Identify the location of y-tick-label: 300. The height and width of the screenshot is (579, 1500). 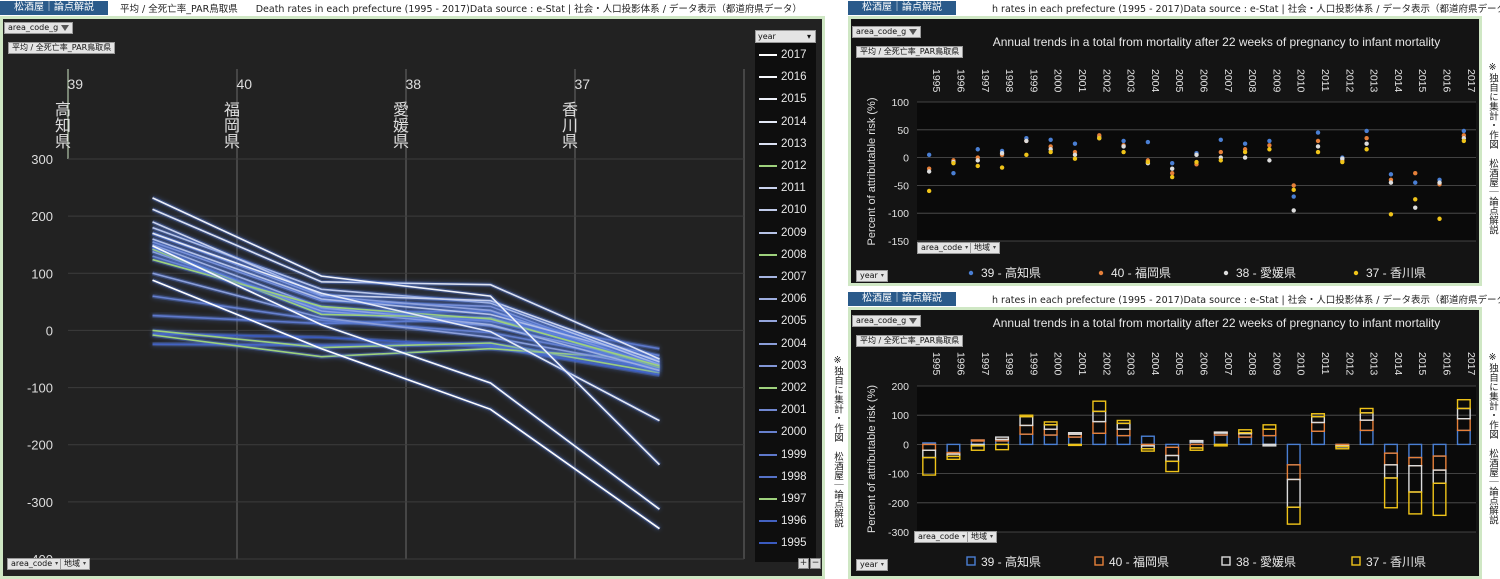
(42, 159).